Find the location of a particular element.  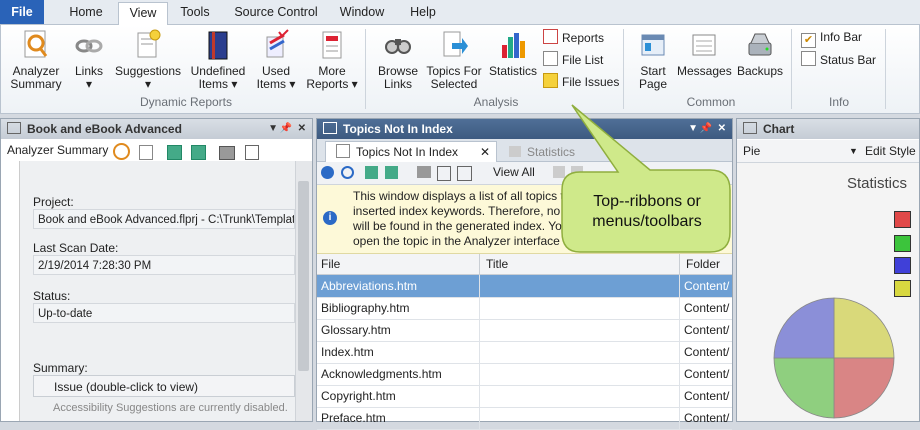

callout-text: Top--ribbons or menus/toolbars is located at coordinates (647, 211).